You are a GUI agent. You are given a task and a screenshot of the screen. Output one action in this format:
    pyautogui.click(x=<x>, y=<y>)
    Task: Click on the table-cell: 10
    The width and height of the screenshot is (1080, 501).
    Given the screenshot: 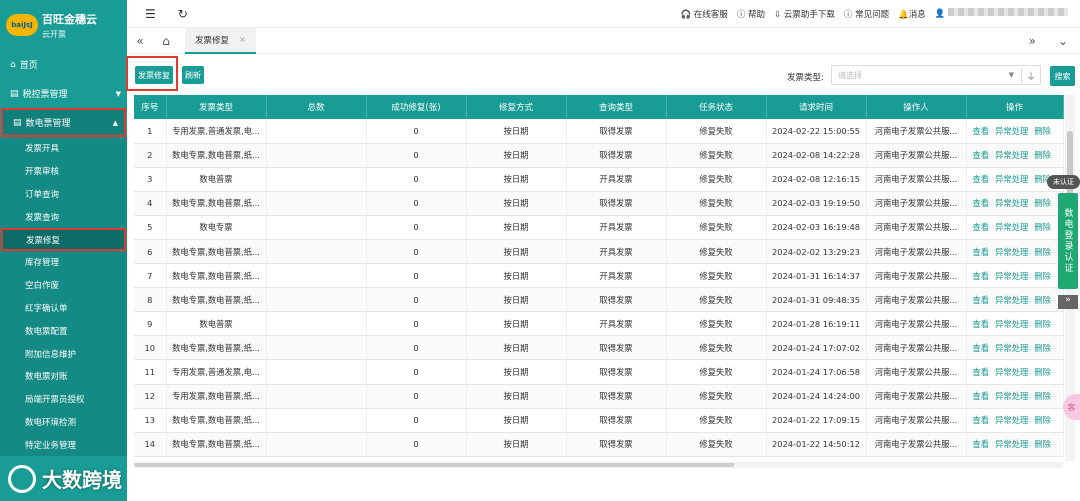 What is the action you would take?
    pyautogui.click(x=150, y=348)
    